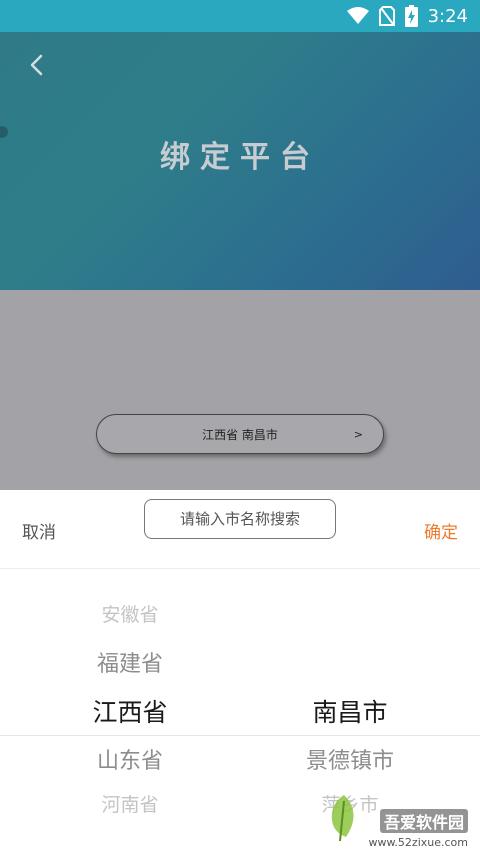  I want to click on chevron-left-icon, so click(36, 65).